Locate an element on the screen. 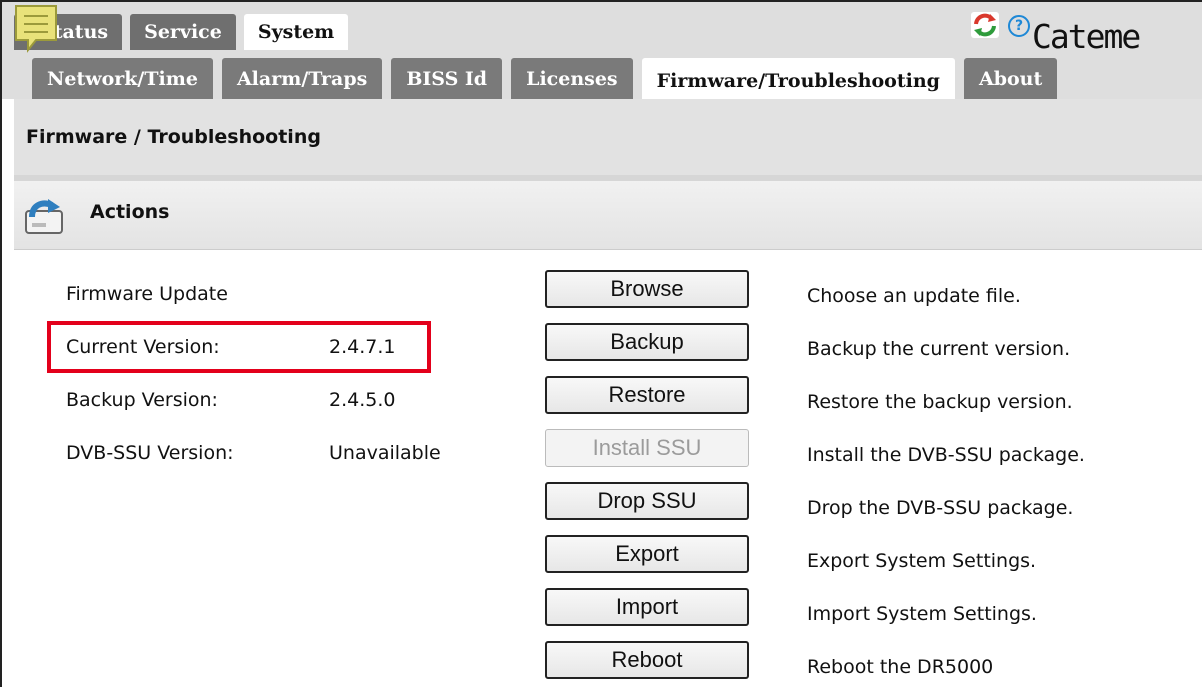 The image size is (1202, 687). export-button: Export is located at coordinates (647, 554).